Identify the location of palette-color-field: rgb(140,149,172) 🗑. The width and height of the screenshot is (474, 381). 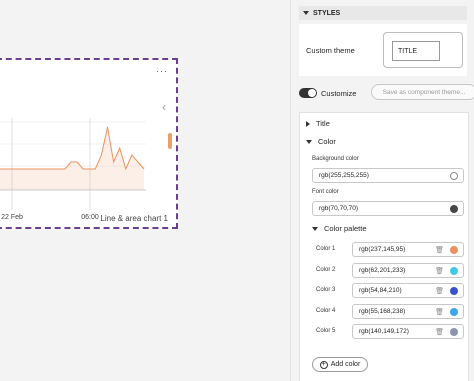
(408, 331).